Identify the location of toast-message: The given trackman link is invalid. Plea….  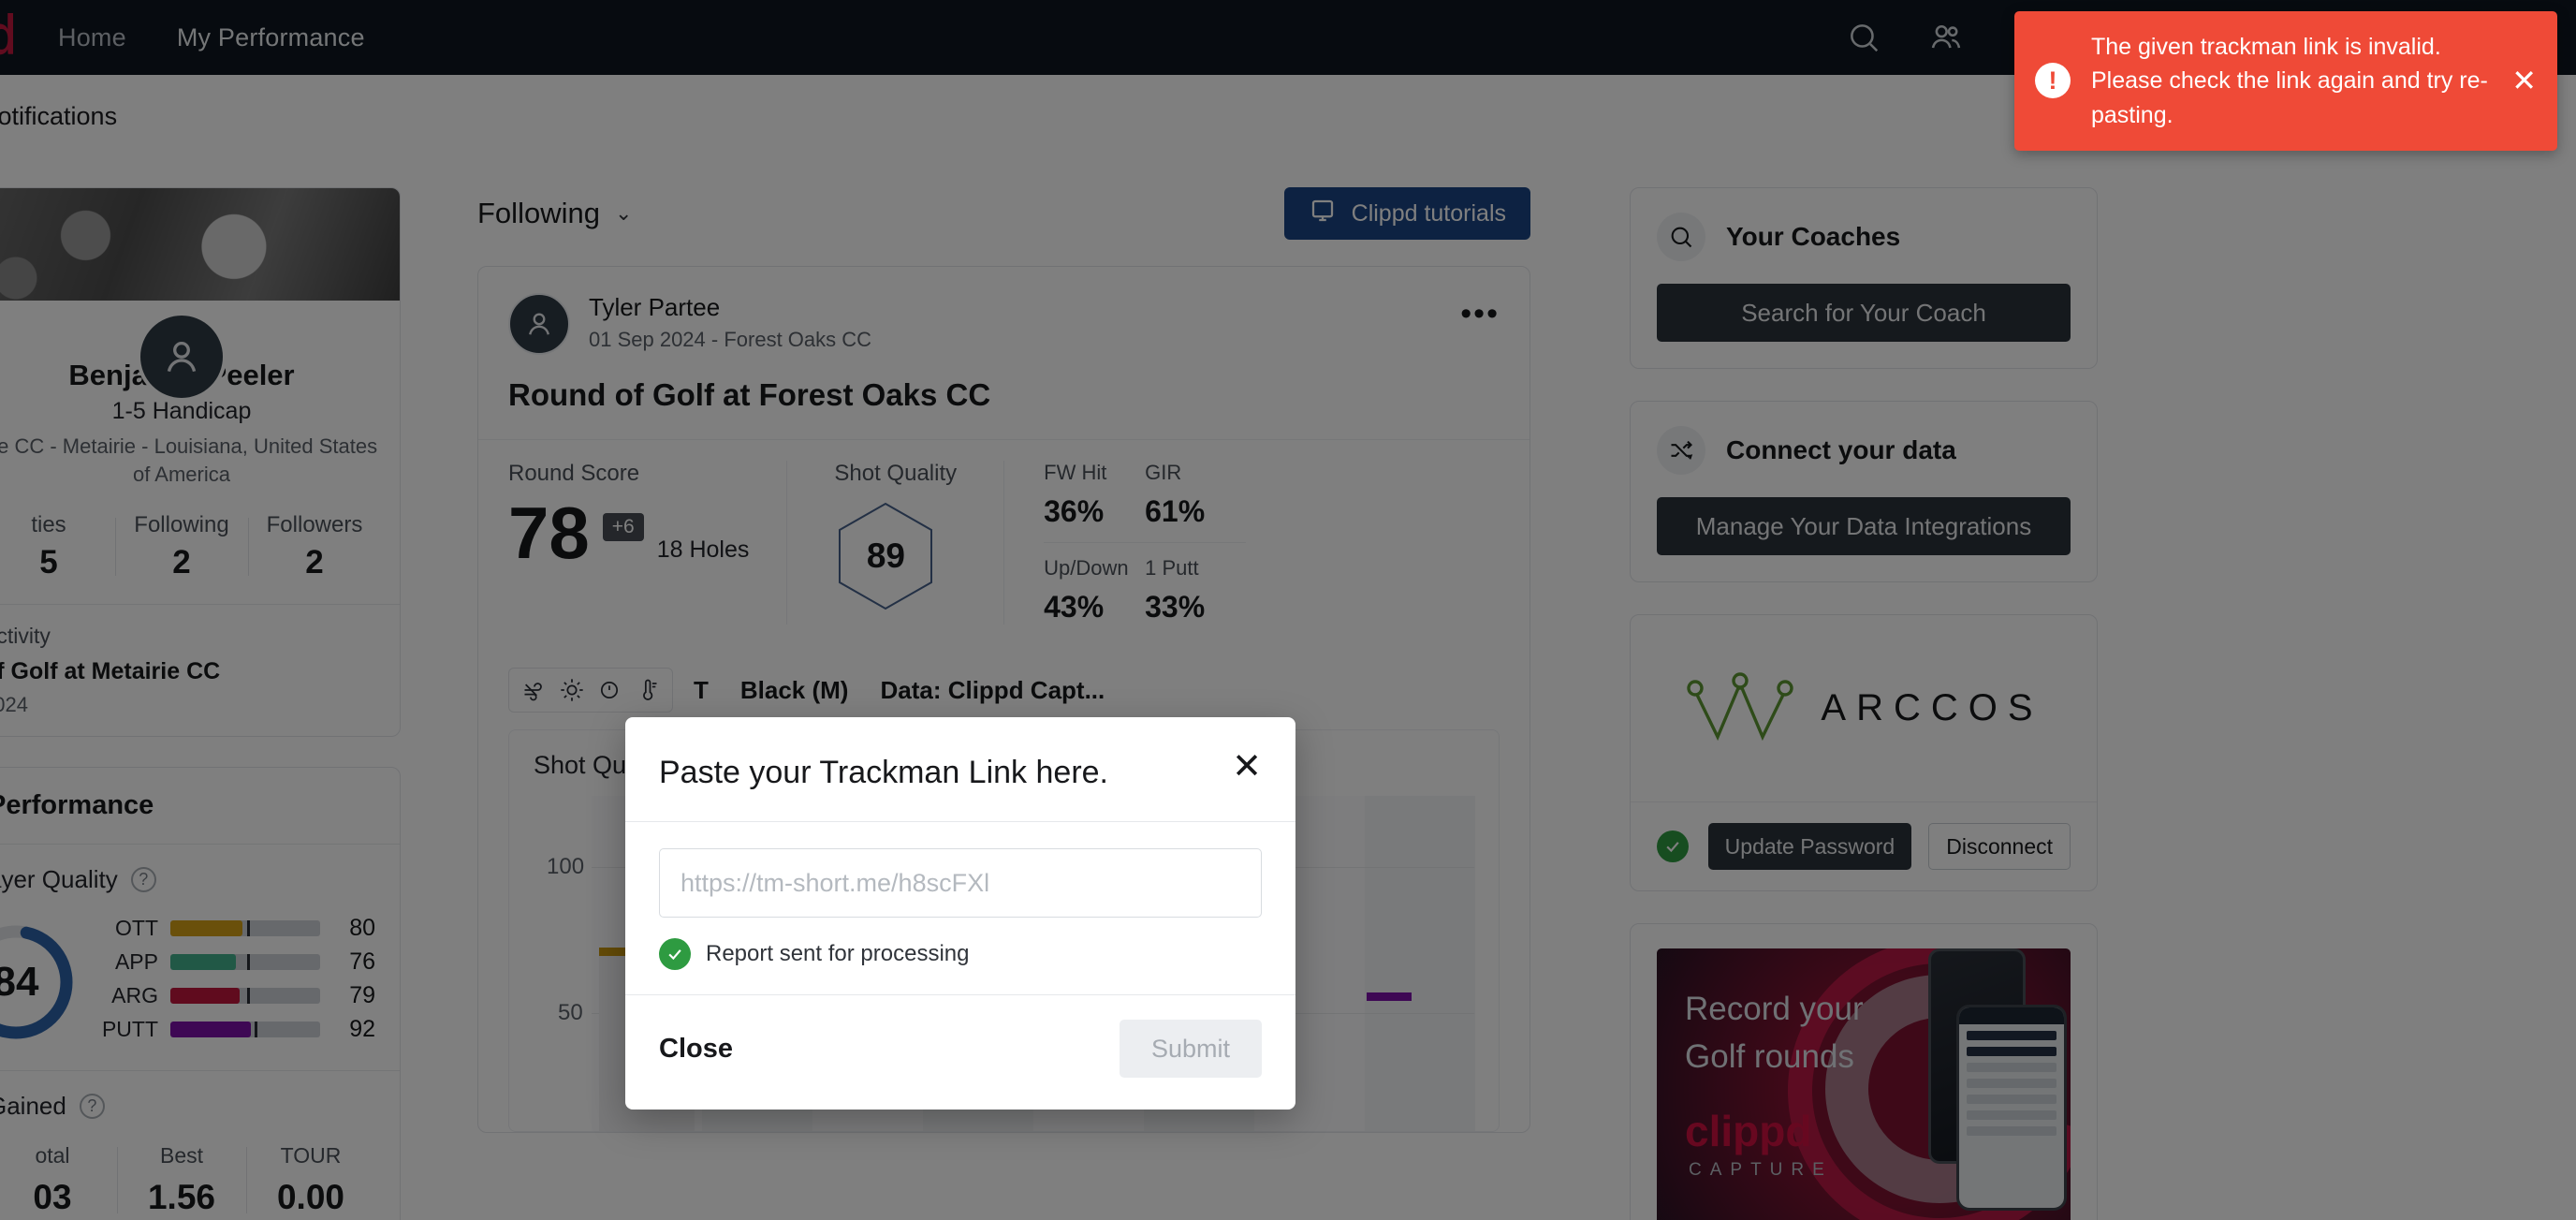
(2289, 81).